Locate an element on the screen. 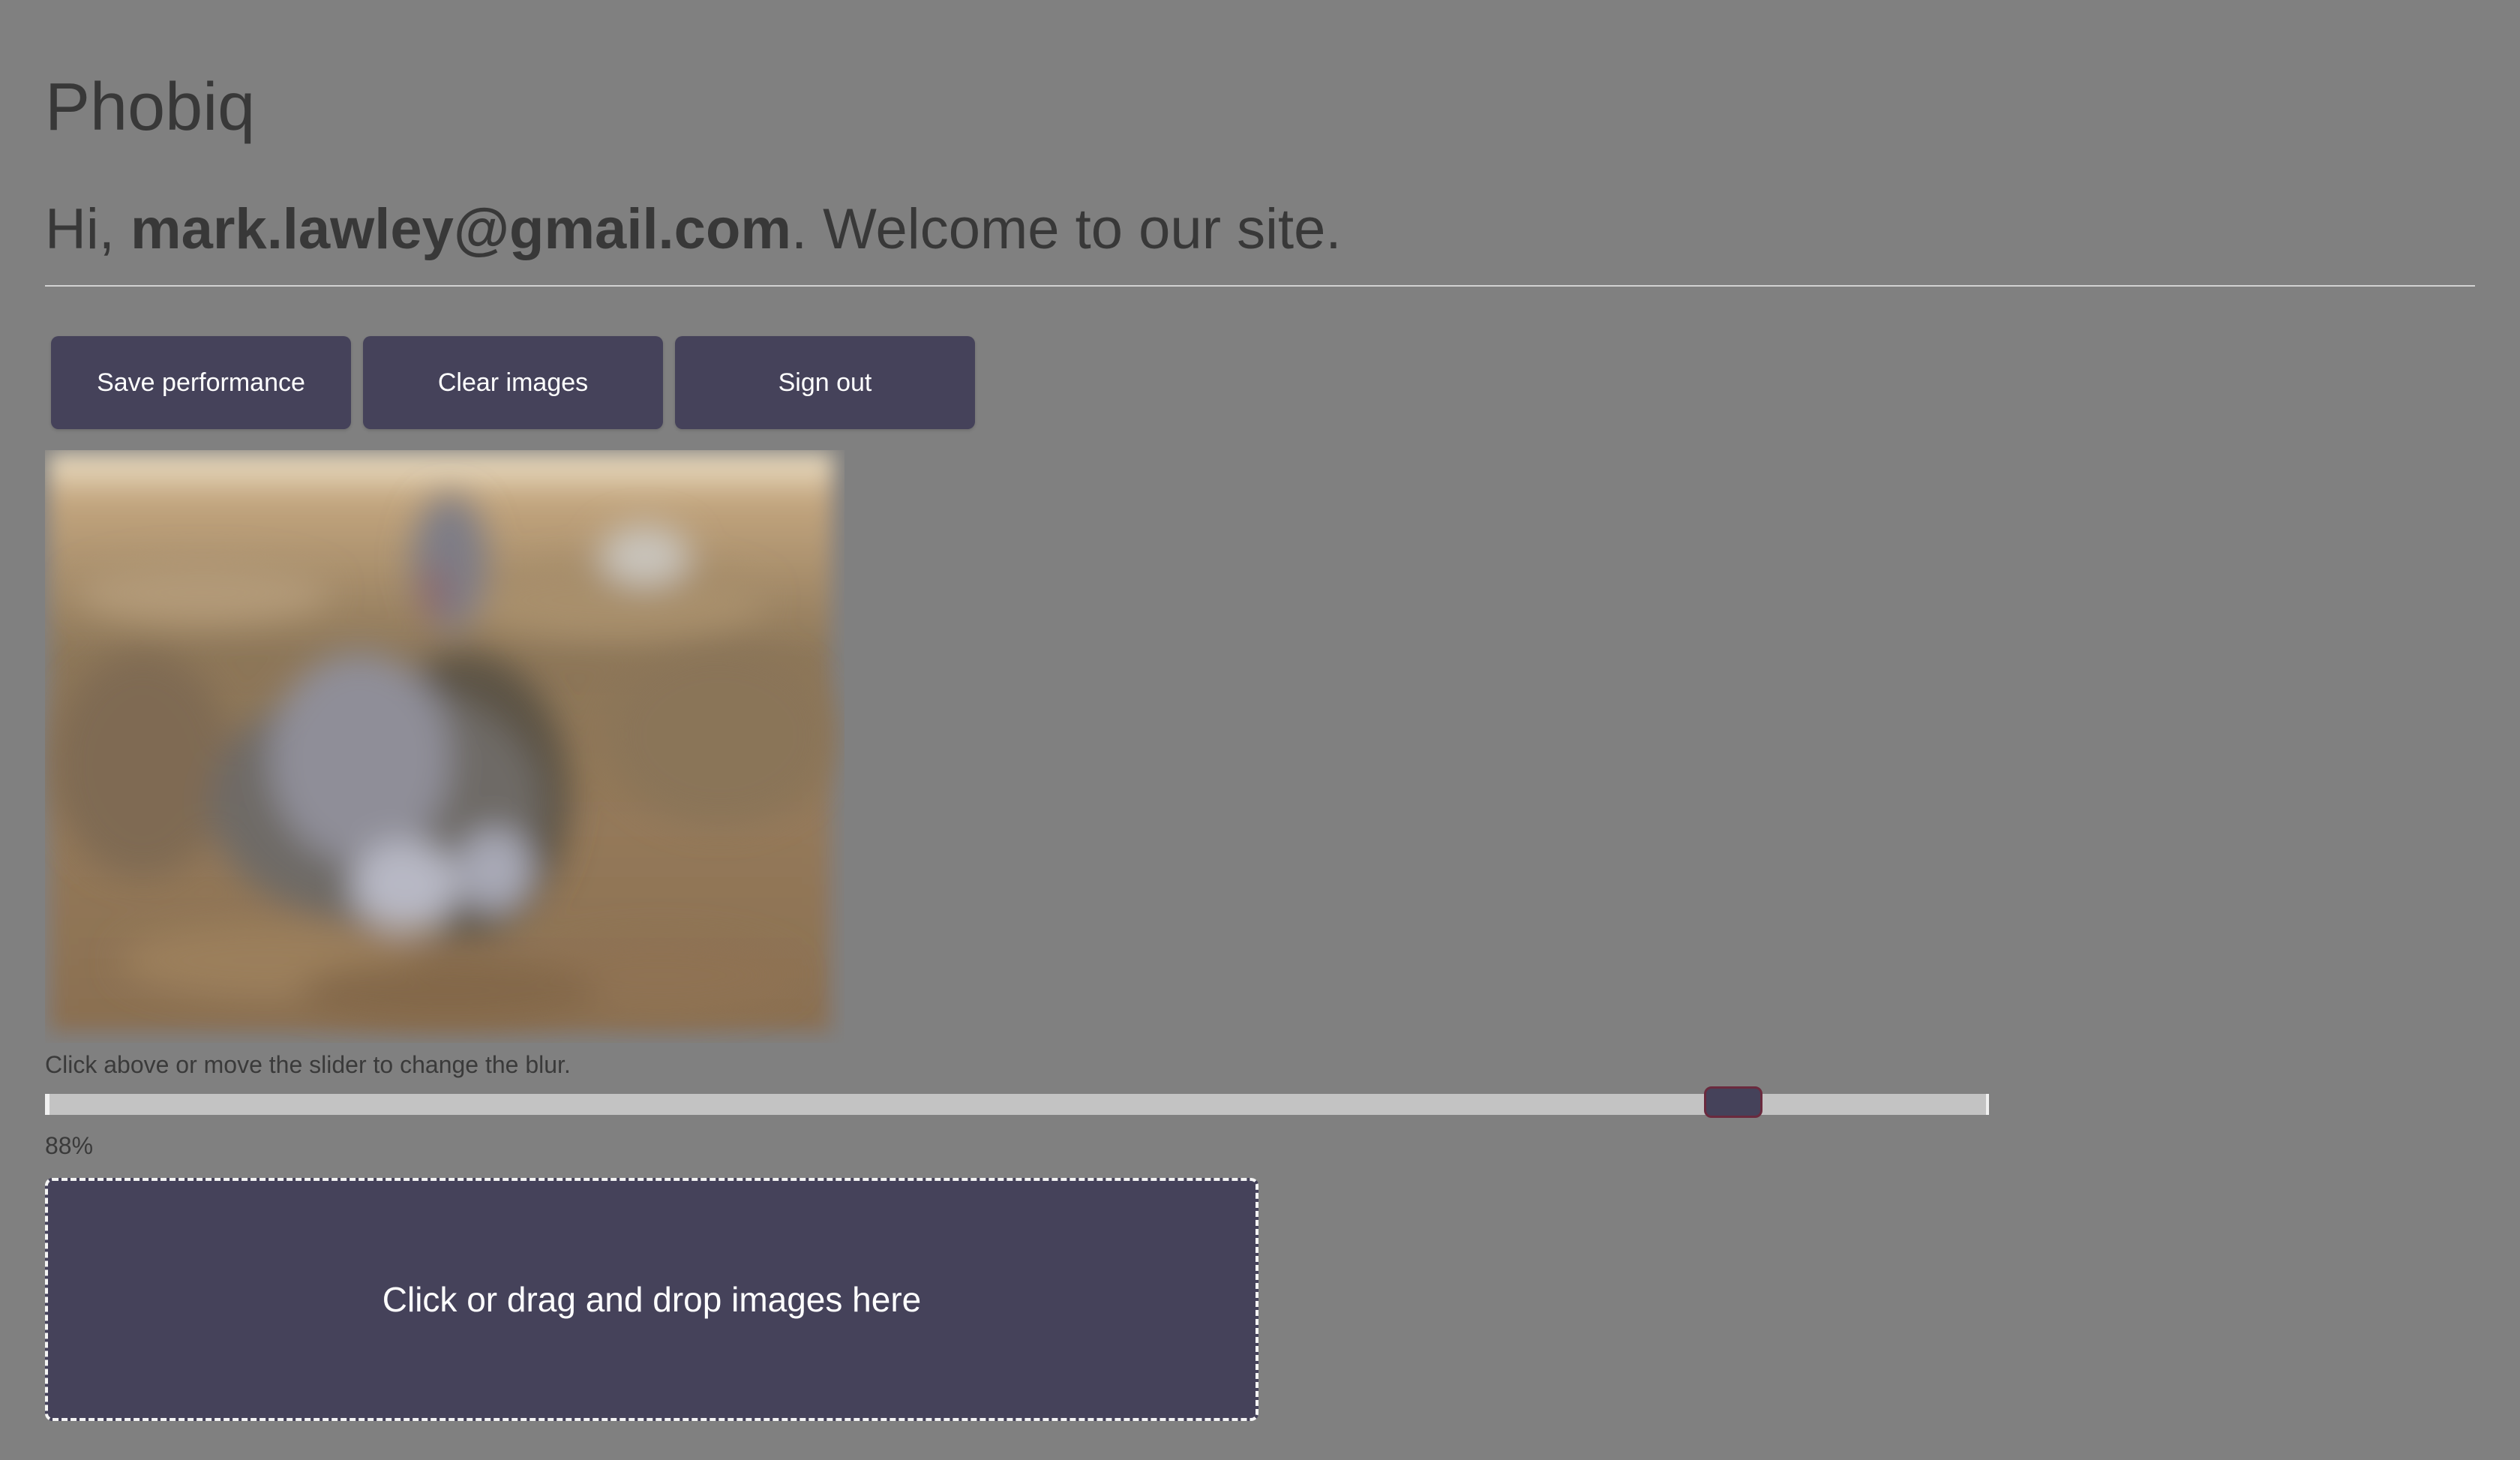 The image size is (2520, 1460). clear-images-button: Clear images is located at coordinates (513, 382).